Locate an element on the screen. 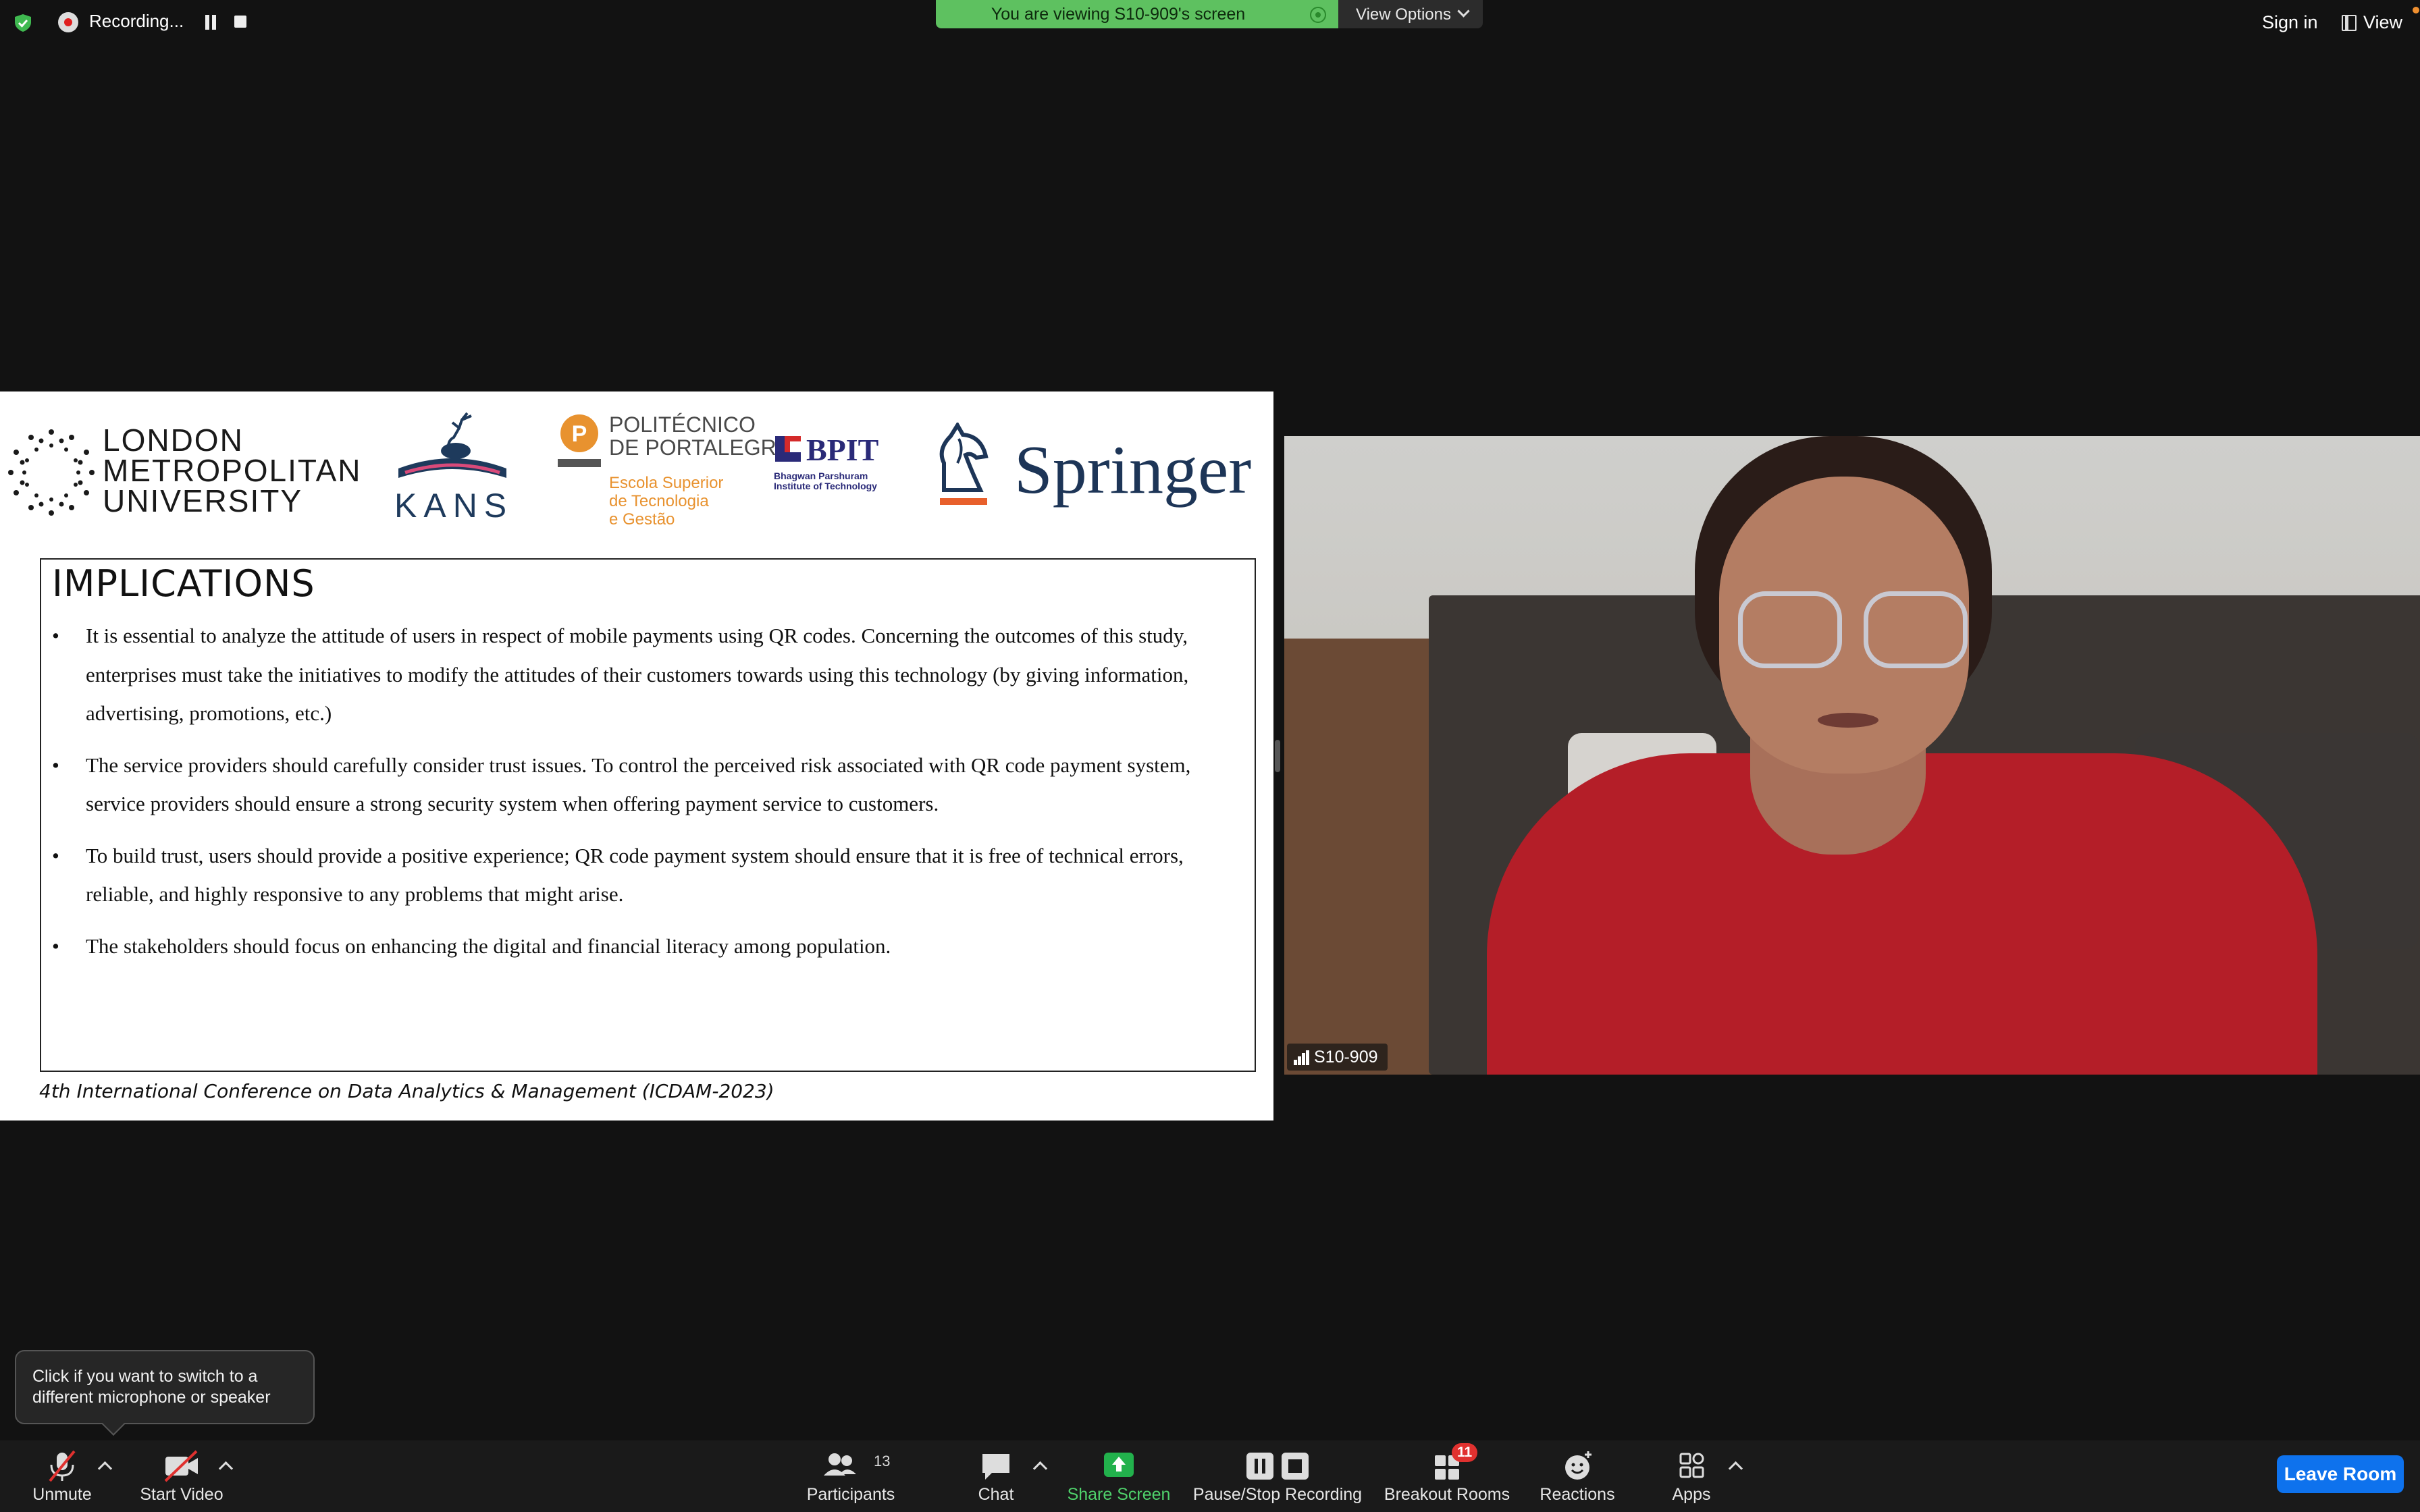 Image resolution: width=2420 pixels, height=1512 pixels. video-background-wall is located at coordinates (1365, 857).